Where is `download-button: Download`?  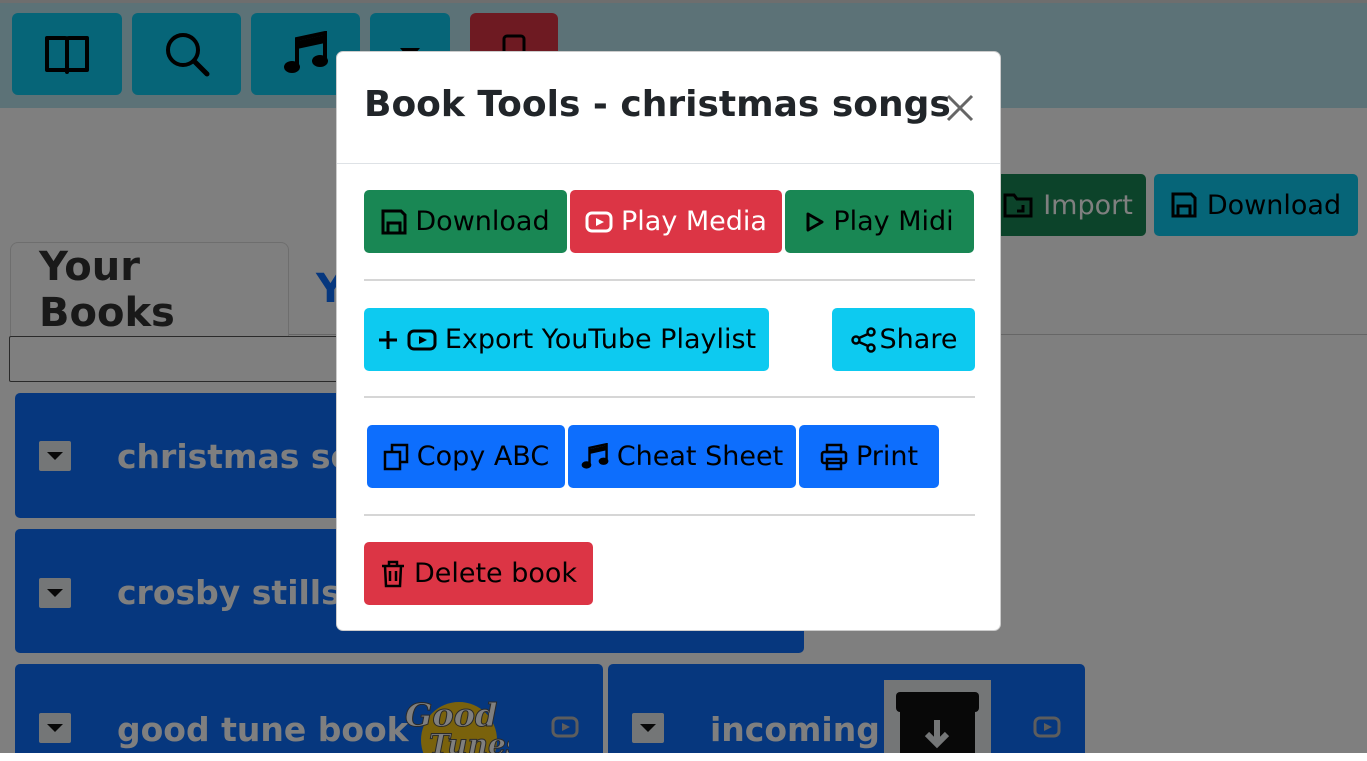
download-button: Download is located at coordinates (465, 221).